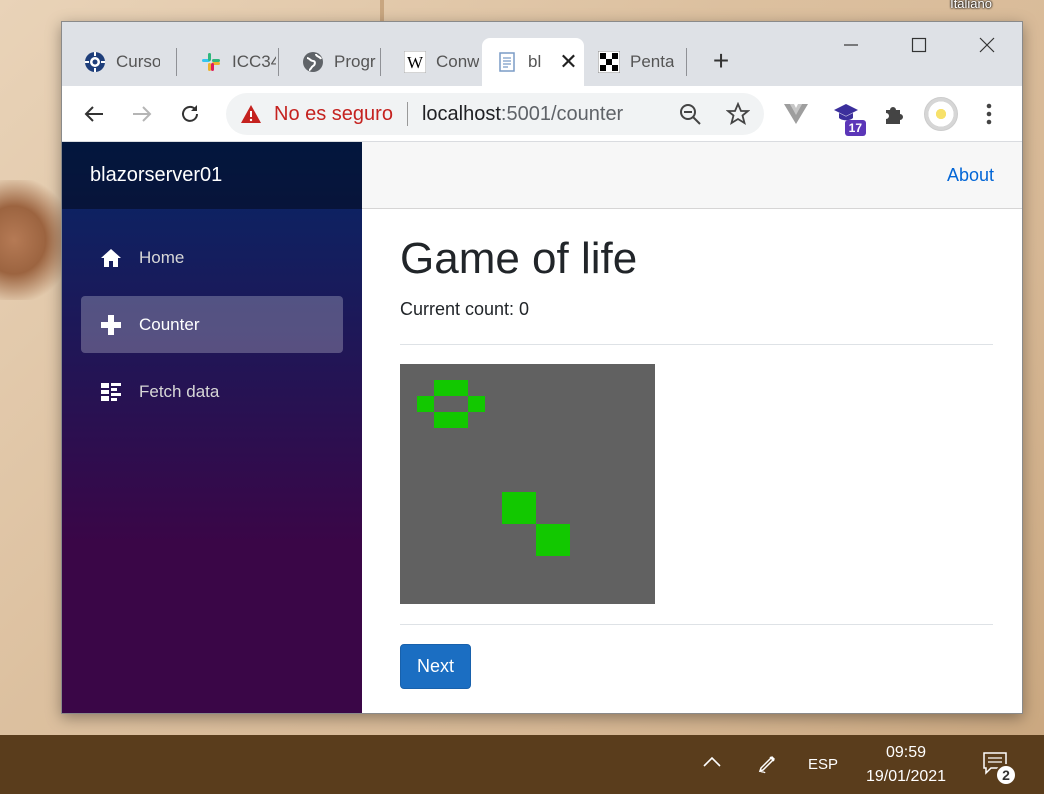 The width and height of the screenshot is (1044, 794). What do you see at coordinates (519, 258) in the screenshot?
I see `page-title: Game of life` at bounding box center [519, 258].